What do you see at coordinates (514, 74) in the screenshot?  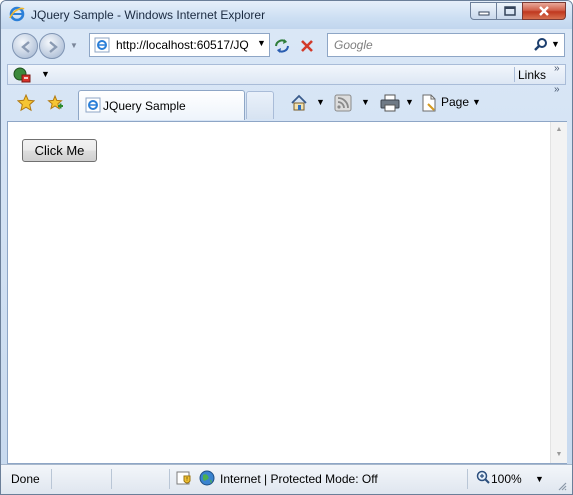 I see `links-separator` at bounding box center [514, 74].